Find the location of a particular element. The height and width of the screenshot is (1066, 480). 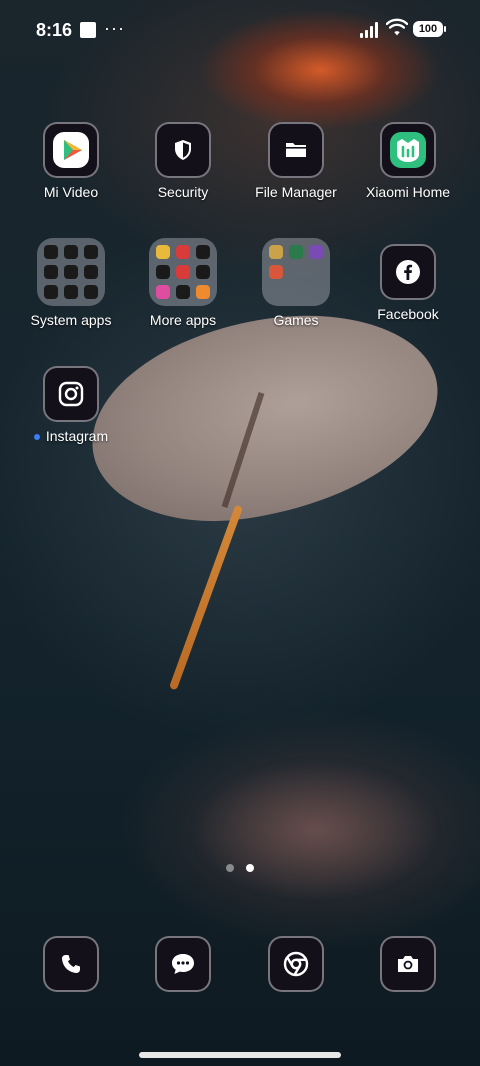

dock is located at coordinates (240, 966).